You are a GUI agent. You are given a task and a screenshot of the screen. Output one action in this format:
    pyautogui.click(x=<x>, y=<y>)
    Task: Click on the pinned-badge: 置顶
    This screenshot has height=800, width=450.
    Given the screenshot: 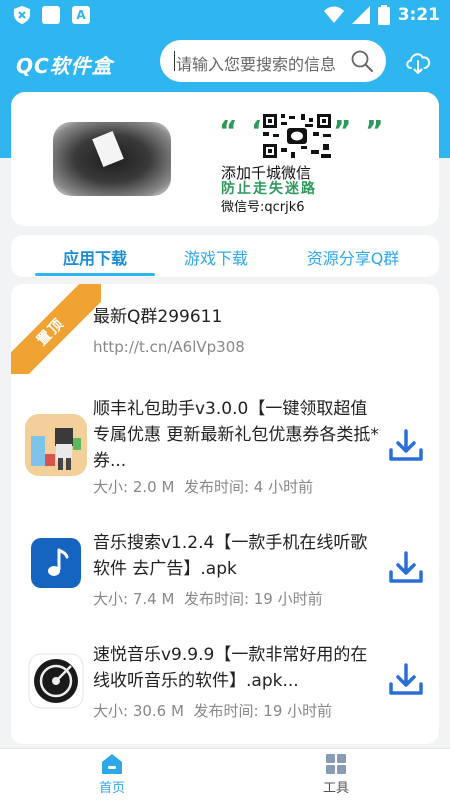 What is the action you would take?
    pyautogui.click(x=56, y=329)
    